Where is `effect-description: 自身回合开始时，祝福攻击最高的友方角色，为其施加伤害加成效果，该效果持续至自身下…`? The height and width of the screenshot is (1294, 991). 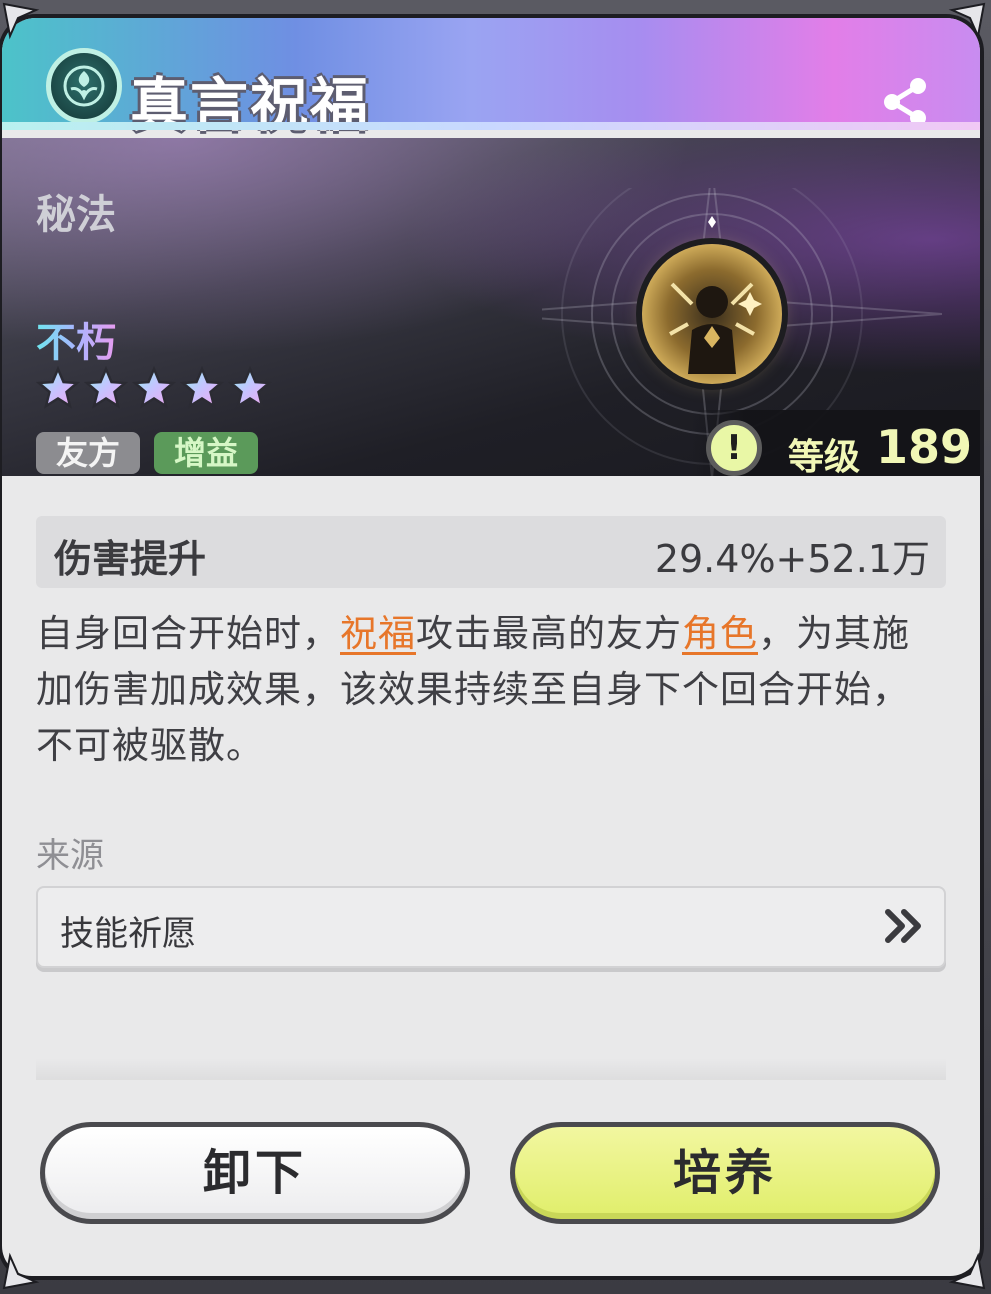
effect-description: 自身回合开始时，祝福攻击最高的友方角色，为其施加伤害加成效果，该效果持续至自身下… is located at coordinates (491, 690).